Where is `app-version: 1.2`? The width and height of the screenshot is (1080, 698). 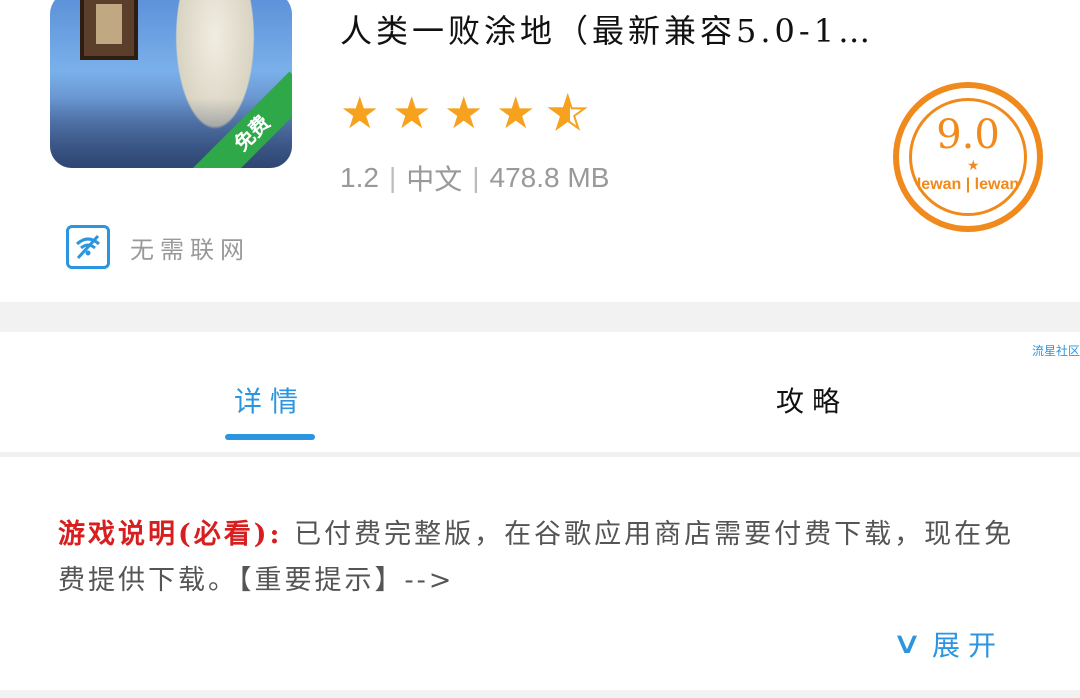 app-version: 1.2 is located at coordinates (359, 177).